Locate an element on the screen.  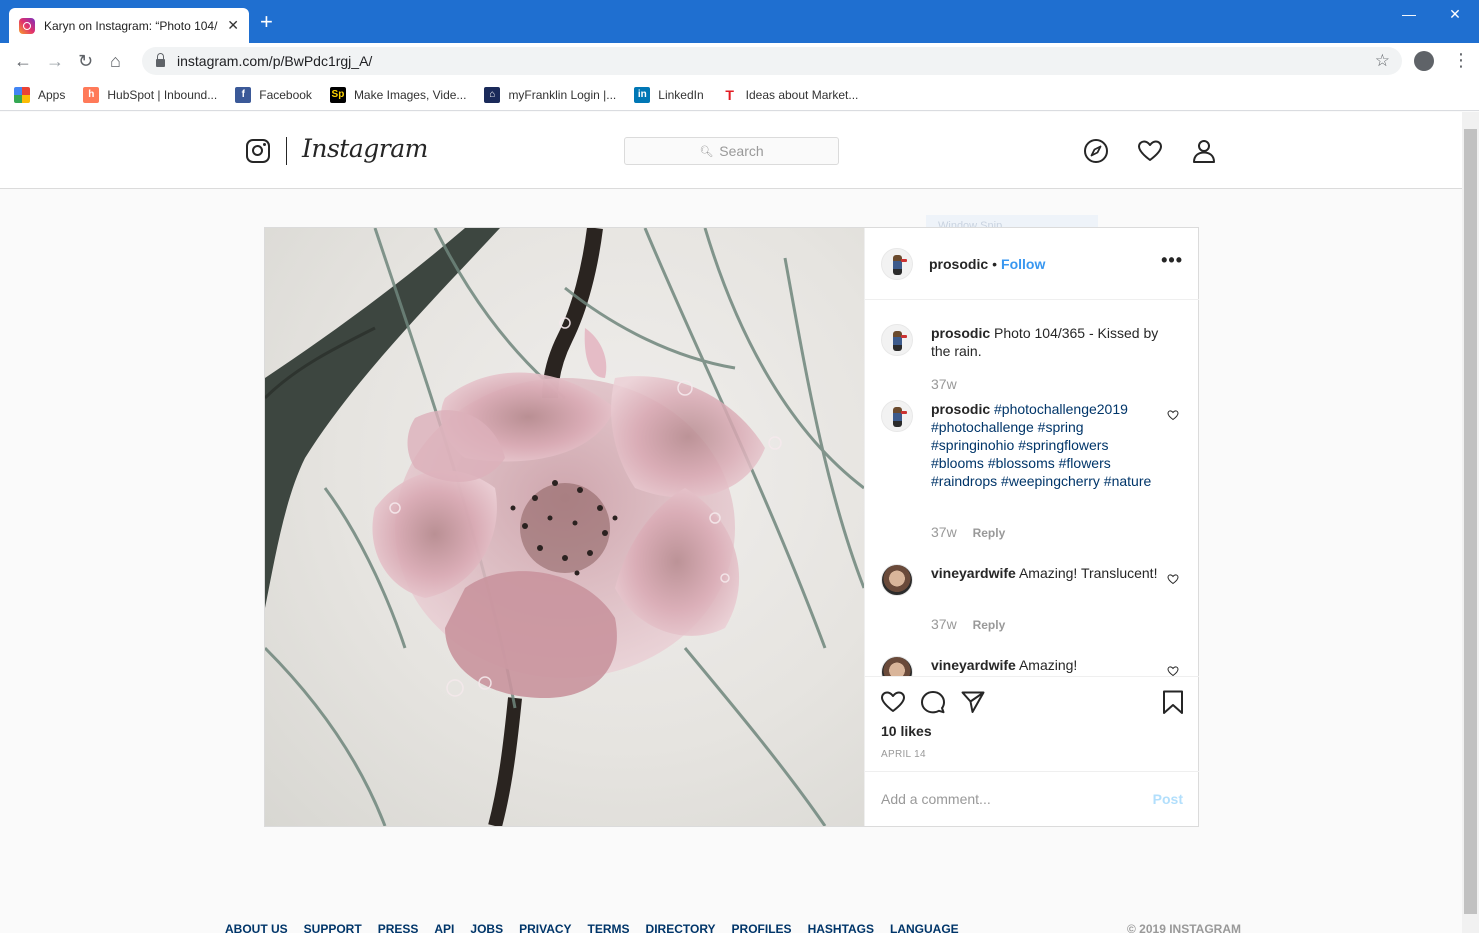
footer-link: LANGUAGE is located at coordinates (924, 927).